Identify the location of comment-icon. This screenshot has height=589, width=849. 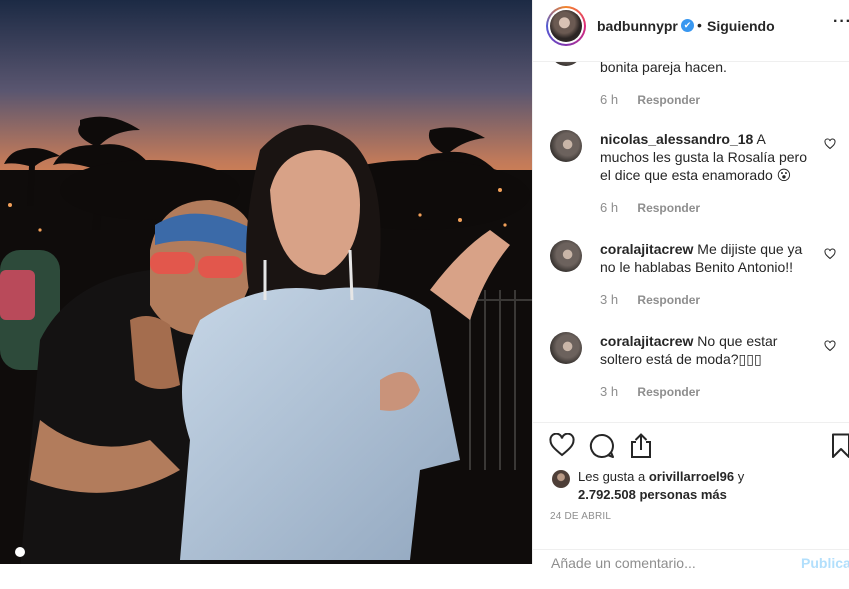
(602, 446).